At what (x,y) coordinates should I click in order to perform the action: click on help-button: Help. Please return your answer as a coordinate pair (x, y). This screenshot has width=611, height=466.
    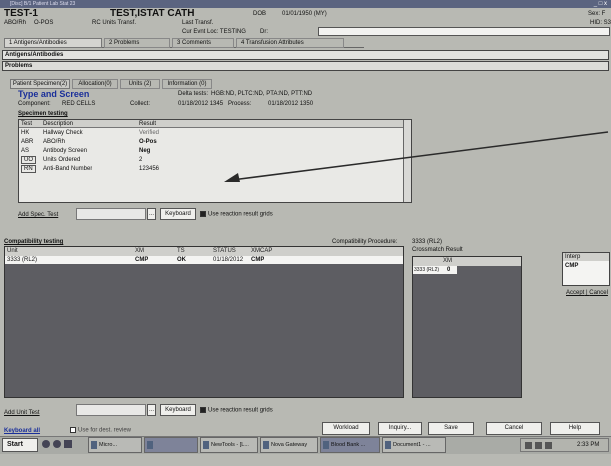
    Looking at the image, I should click on (575, 428).